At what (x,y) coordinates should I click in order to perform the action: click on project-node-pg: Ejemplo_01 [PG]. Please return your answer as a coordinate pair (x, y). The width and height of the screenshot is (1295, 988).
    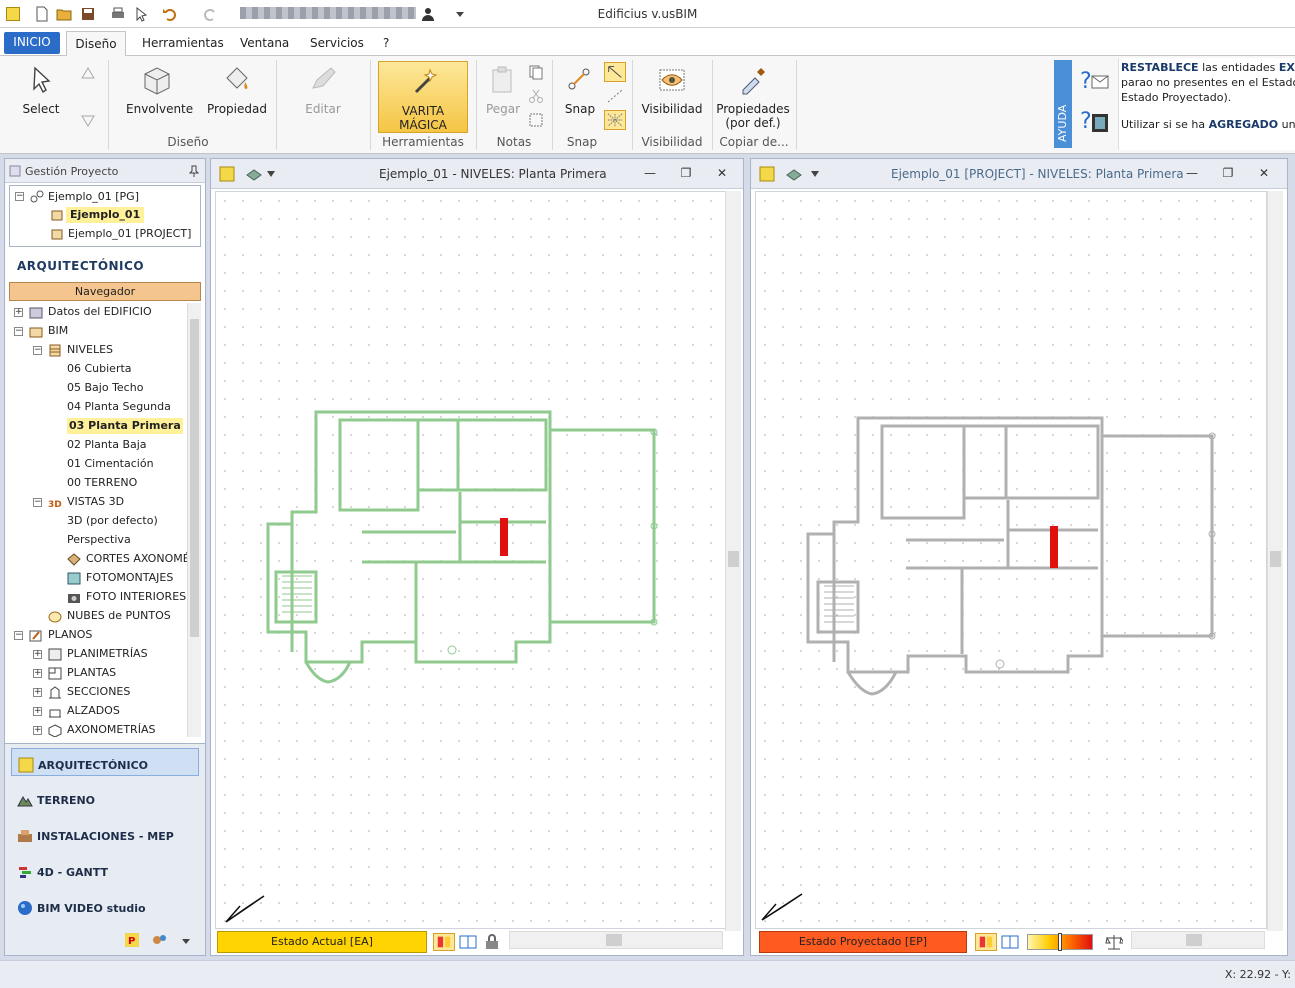
    Looking at the image, I should click on (93, 197).